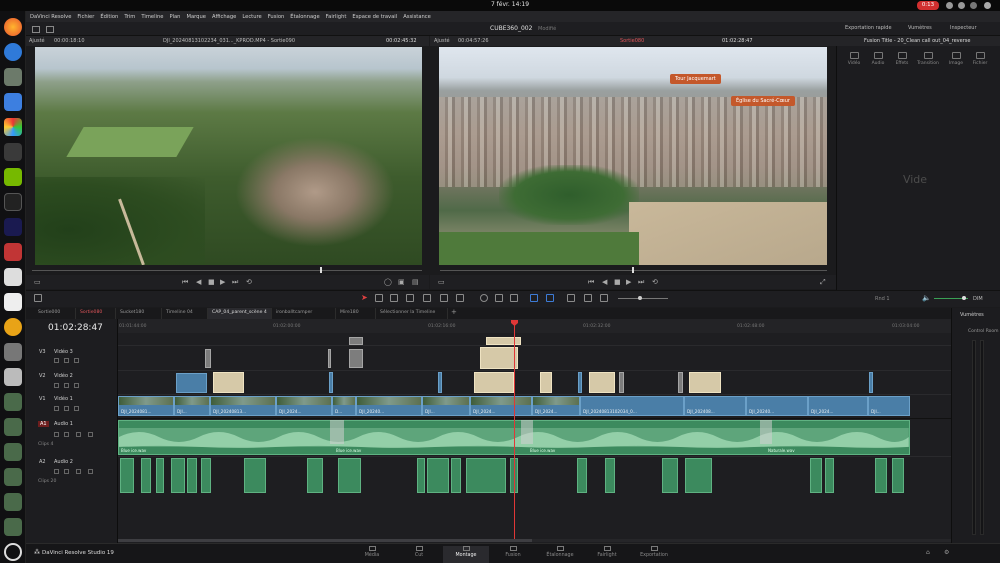 This screenshot has width=1000, height=563. What do you see at coordinates (514, 431) in the screenshot?
I see `playhead` at bounding box center [514, 431].